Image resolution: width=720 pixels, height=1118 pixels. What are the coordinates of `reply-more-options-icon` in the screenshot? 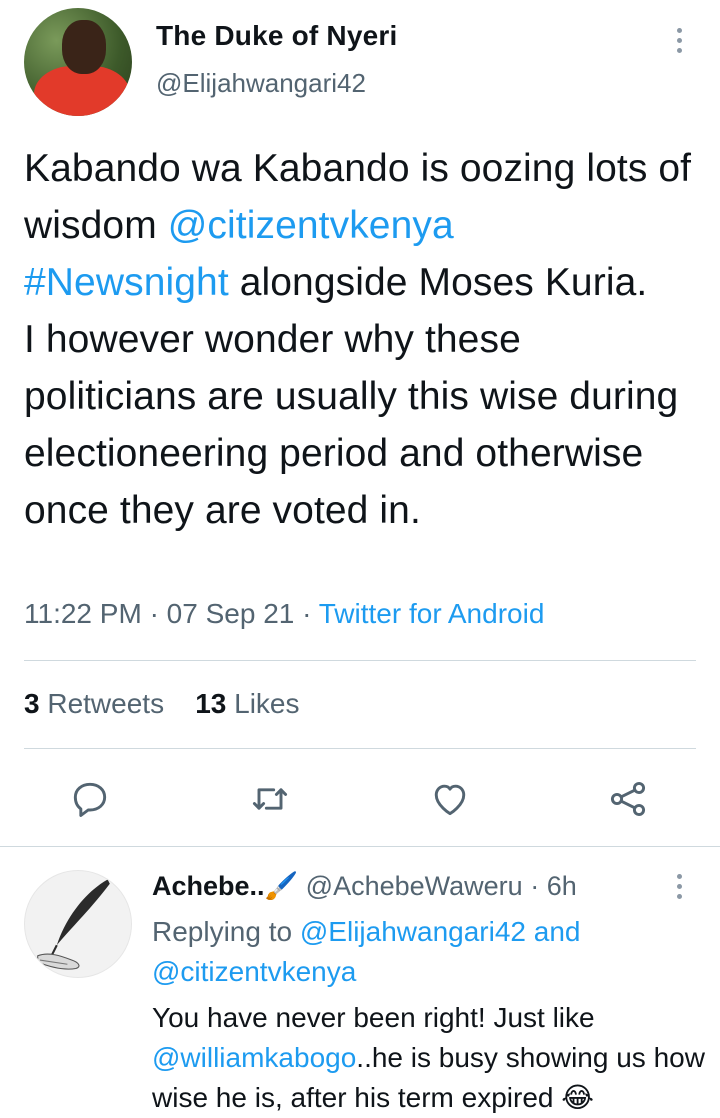 It's located at (680, 889).